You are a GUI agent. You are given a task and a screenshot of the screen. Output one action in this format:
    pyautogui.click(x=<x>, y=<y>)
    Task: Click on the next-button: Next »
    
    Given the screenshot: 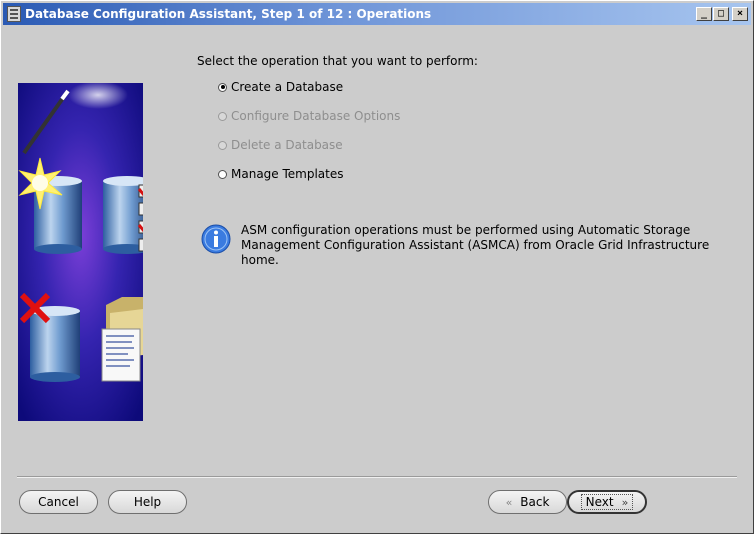 What is the action you would take?
    pyautogui.click(x=607, y=502)
    